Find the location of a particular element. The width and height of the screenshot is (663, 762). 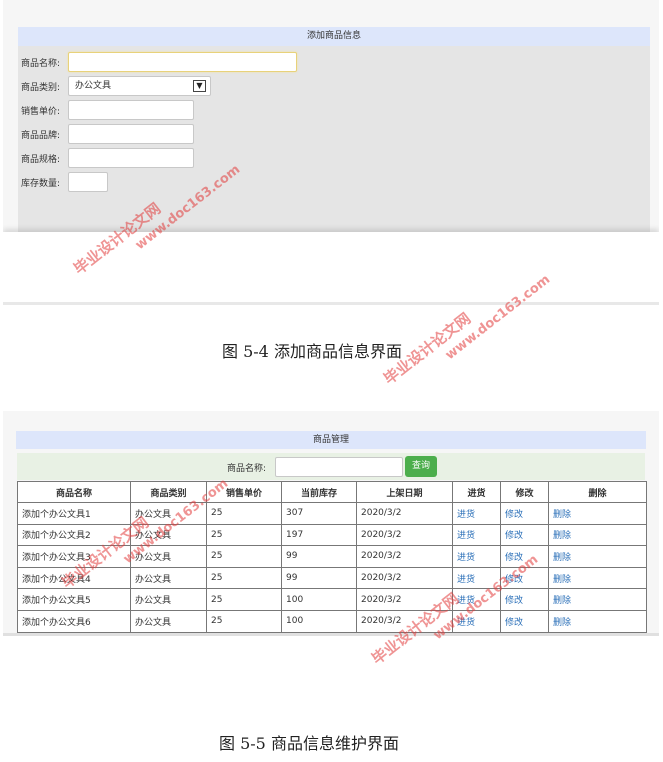

table-header-row: 商品名称 商品类别 销售单价 当前库存 上架日期 进货 修改 删除 is located at coordinates (332, 492).